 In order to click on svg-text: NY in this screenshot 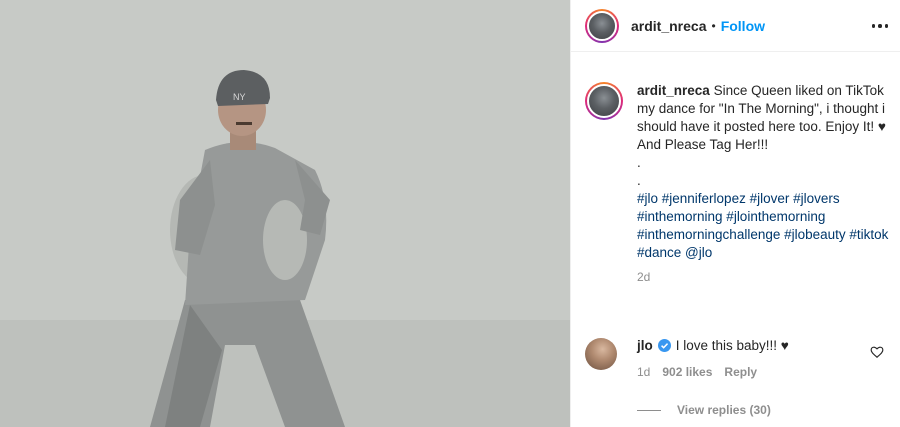, I will do `click(239, 97)`.